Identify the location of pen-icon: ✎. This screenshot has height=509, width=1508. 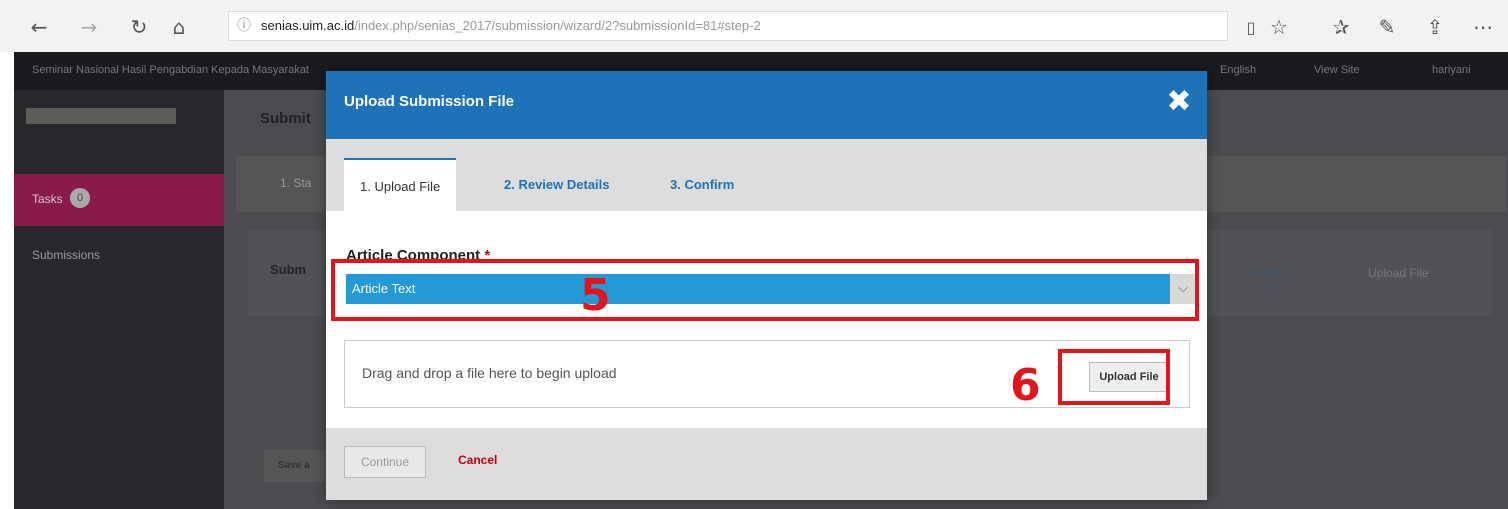
(1387, 27).